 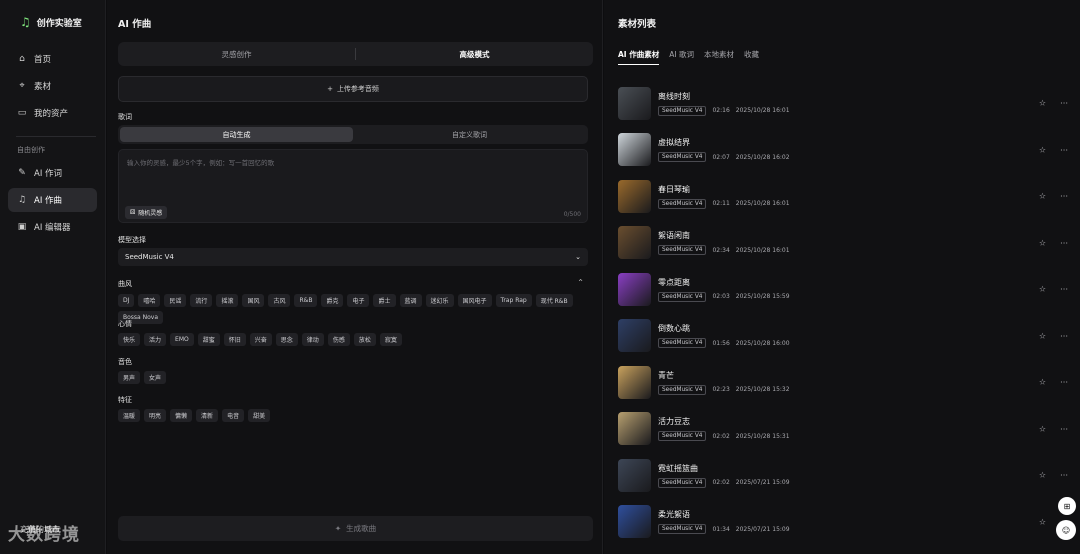 I want to click on model-select: SeedMusic V4 ⌄, so click(x=353, y=257).